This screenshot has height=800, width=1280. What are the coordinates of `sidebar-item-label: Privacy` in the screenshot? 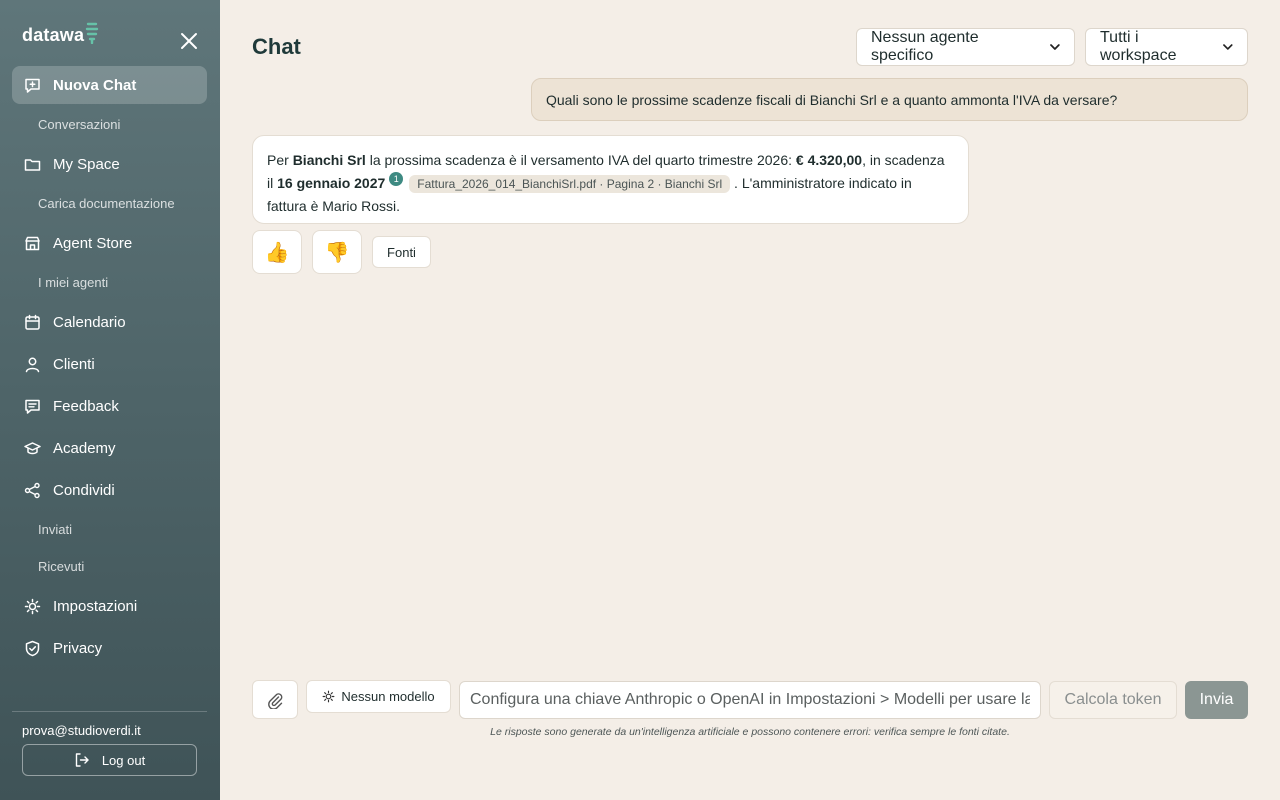 It's located at (78, 648).